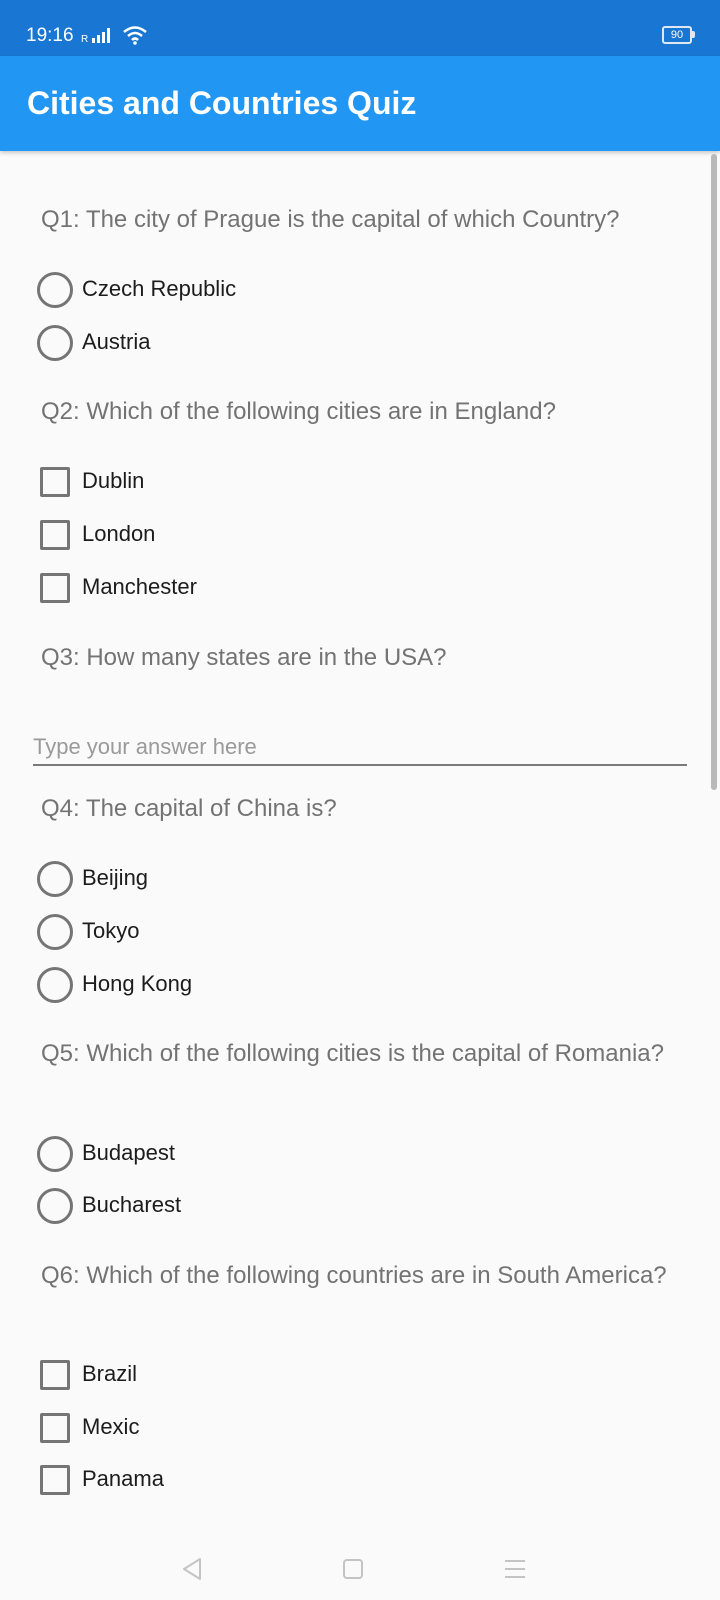  Describe the element at coordinates (135, 35) in the screenshot. I see `wifi-icon` at that location.